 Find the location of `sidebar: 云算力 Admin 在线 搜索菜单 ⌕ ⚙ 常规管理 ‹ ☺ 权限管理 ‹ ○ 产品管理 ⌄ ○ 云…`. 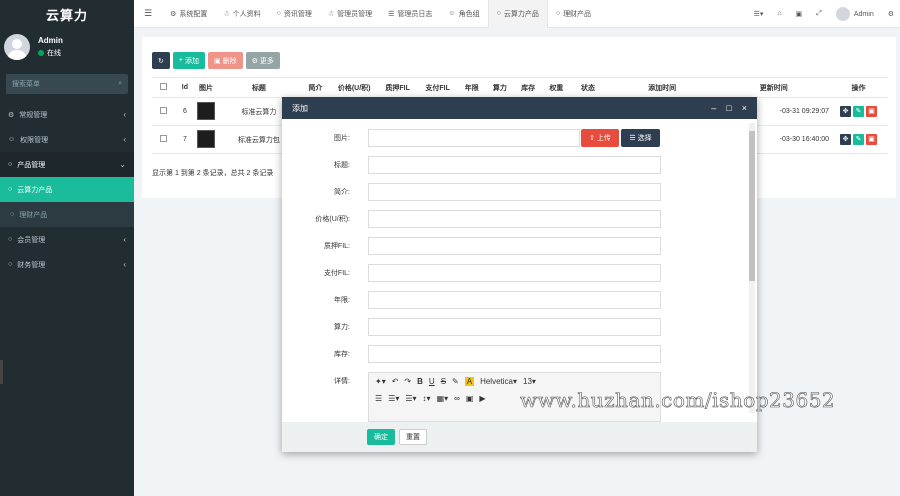

sidebar: 云算力 Admin 在线 搜索菜单 ⌕ ⚙ 常规管理 ‹ ☺ 权限管理 ‹ ○ 产品管理 ⌄ ○ 云… is located at coordinates (67, 248).